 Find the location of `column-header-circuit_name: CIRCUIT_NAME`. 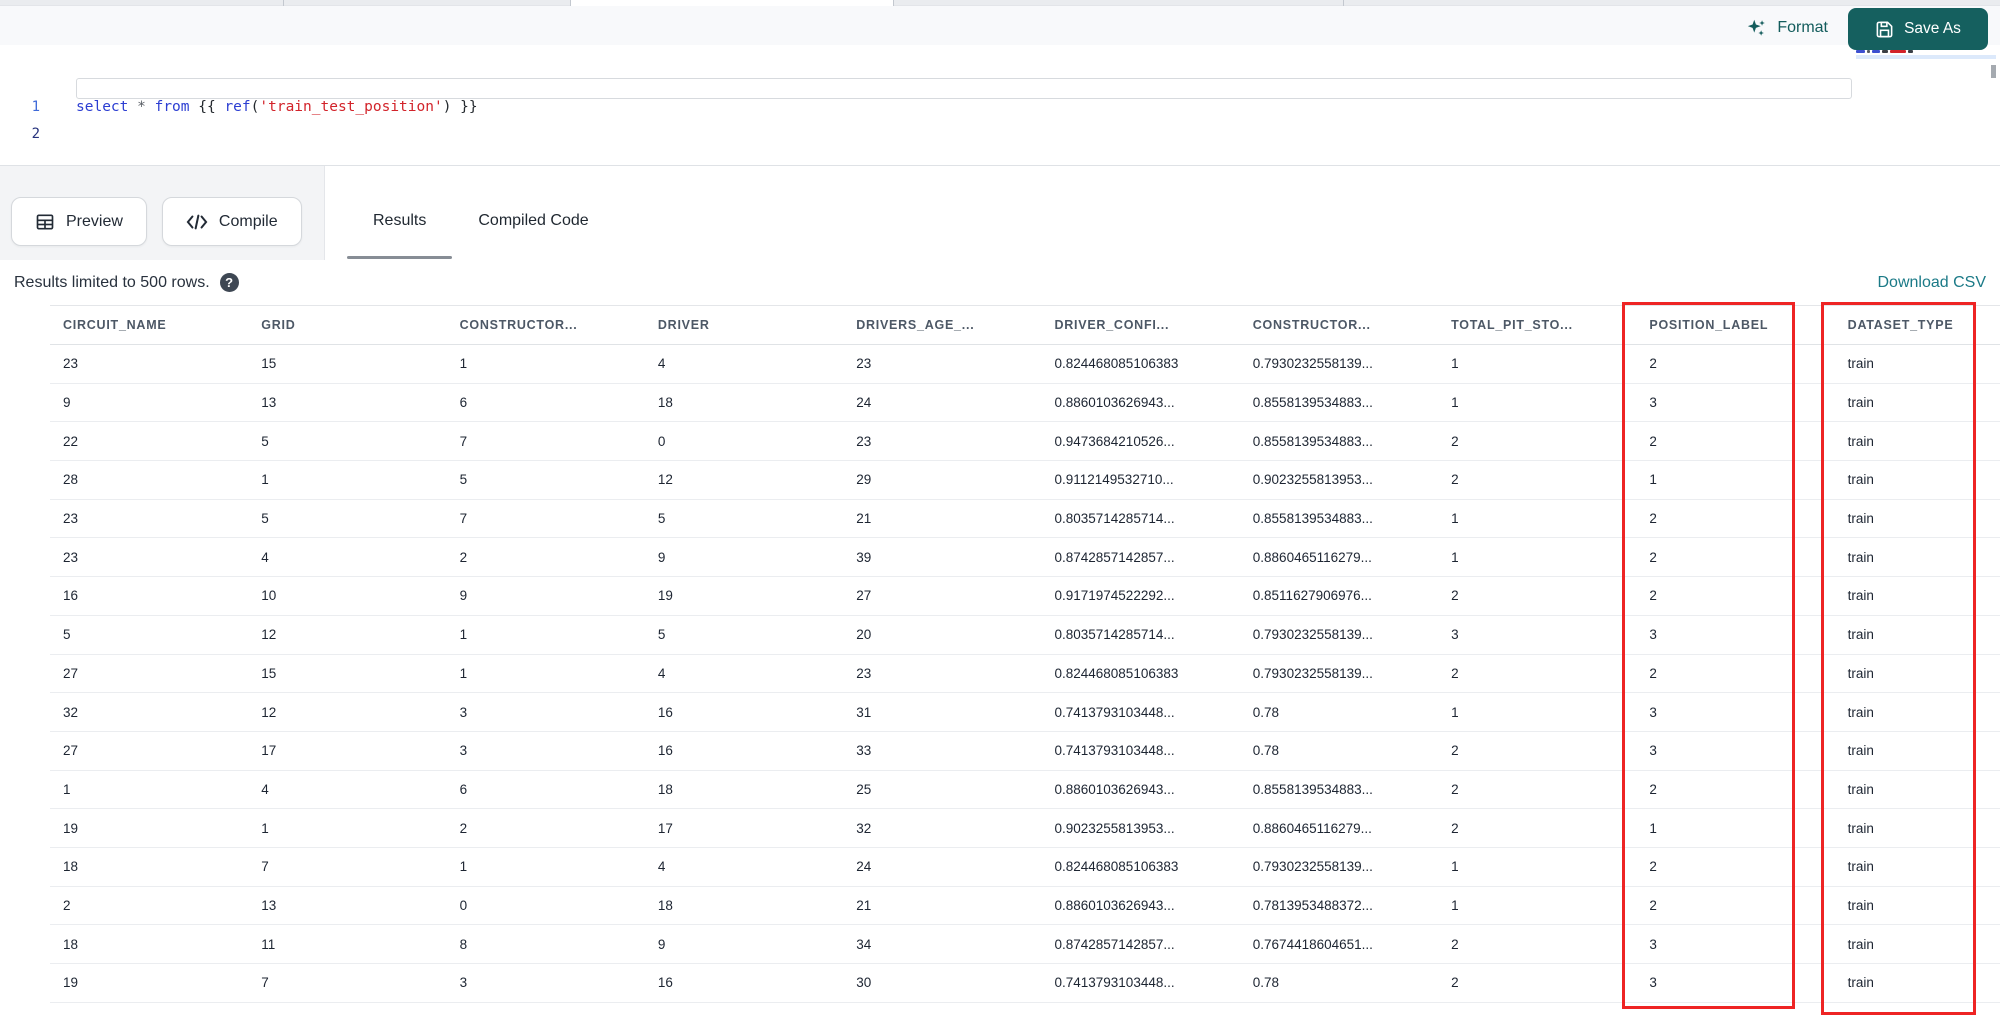

column-header-circuit_name: CIRCUIT_NAME is located at coordinates (115, 325).